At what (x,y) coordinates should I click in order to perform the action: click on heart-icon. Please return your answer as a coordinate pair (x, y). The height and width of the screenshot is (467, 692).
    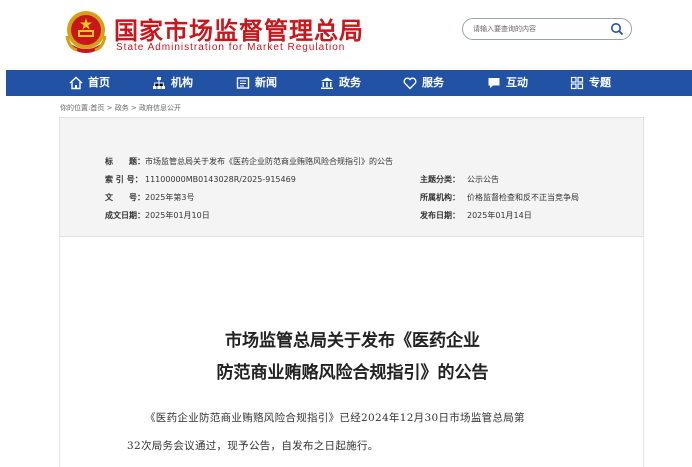
    Looking at the image, I should click on (410, 83).